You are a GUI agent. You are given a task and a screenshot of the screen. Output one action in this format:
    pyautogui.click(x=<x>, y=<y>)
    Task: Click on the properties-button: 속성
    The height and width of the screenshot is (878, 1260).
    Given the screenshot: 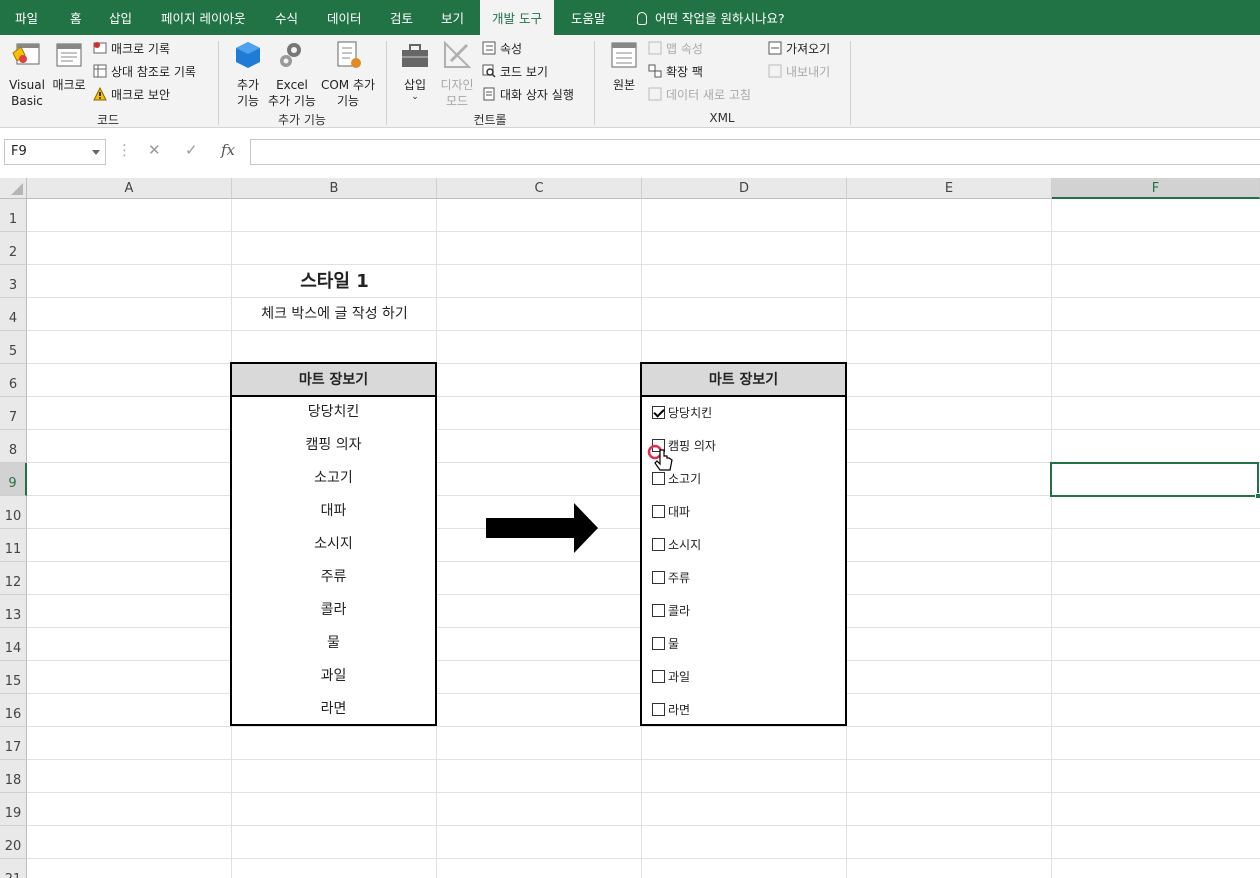 What is the action you would take?
    pyautogui.click(x=502, y=49)
    